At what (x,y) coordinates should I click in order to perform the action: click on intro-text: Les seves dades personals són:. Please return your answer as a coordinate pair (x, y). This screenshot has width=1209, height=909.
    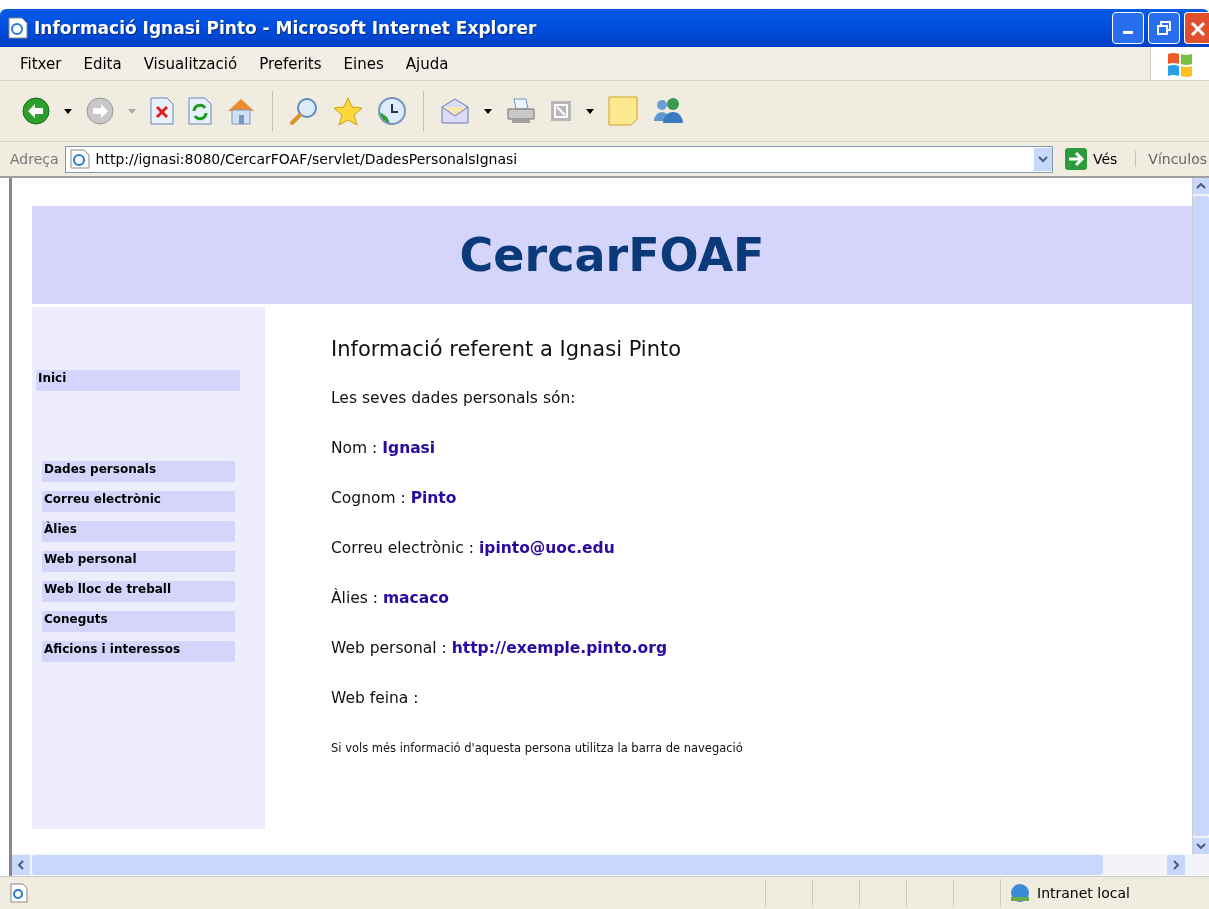
    Looking at the image, I should click on (454, 398).